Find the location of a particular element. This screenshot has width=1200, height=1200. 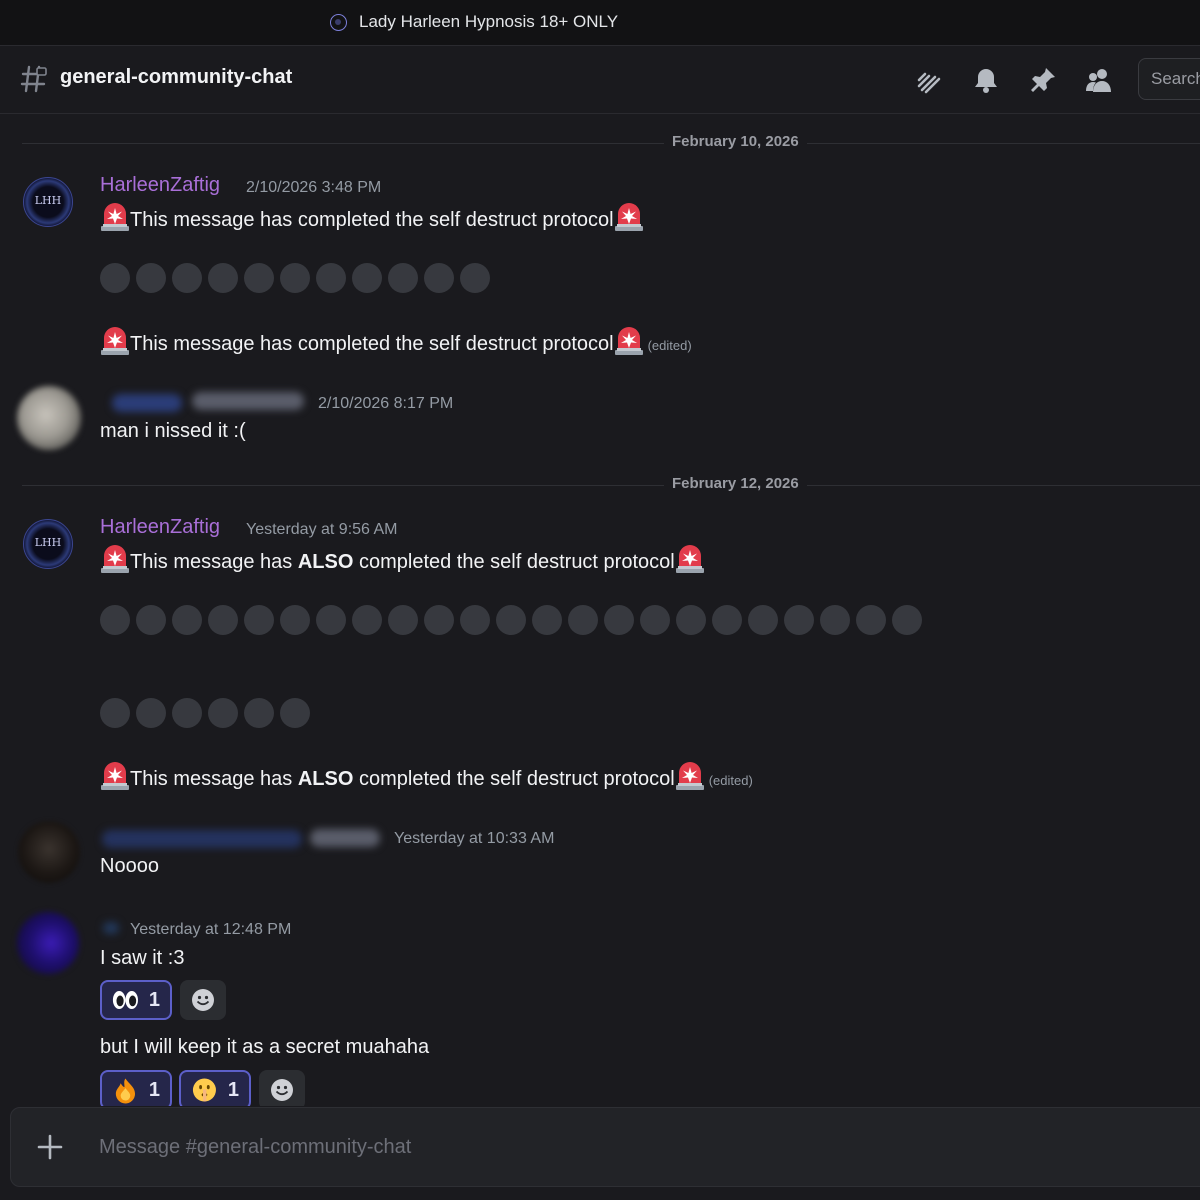

title-bar: Lady Harleen Hypnosis 18+ ONLY is located at coordinates (600, 23).